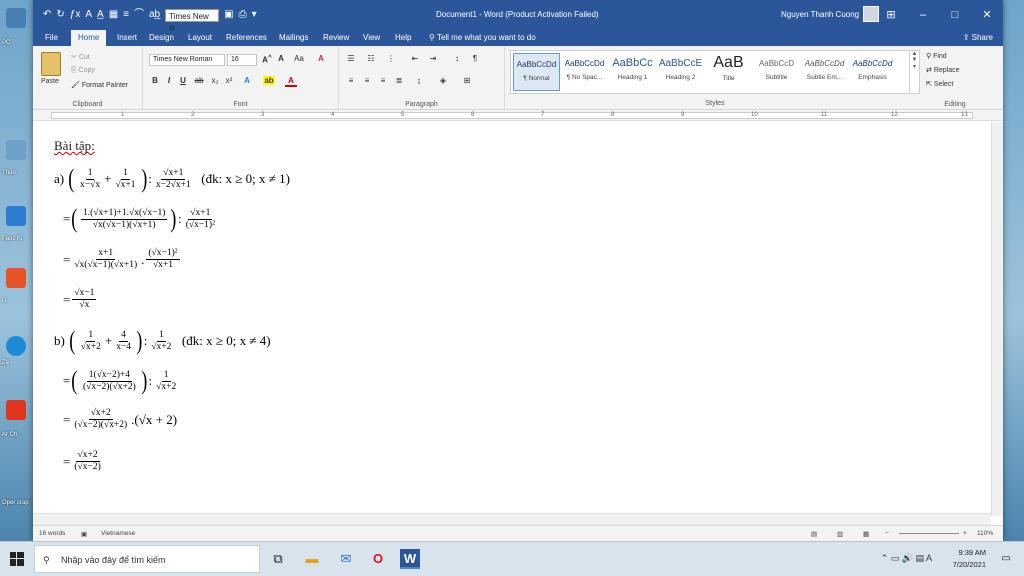 The image size is (1024, 576). What do you see at coordinates (47, 15) in the screenshot?
I see `undo-icon: ↶` at bounding box center [47, 15].